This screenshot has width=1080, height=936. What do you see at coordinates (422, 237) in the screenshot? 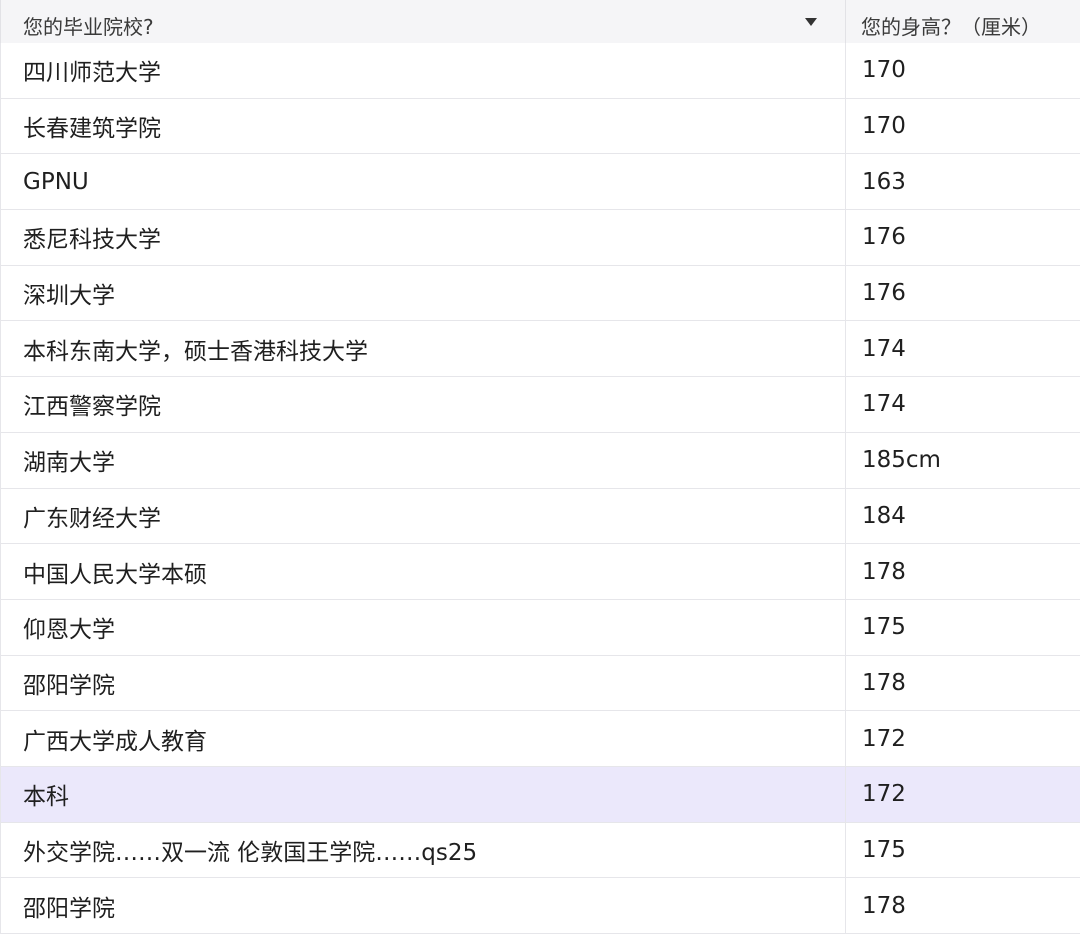
I see `cell-school: 悉尼科技大学` at bounding box center [422, 237].